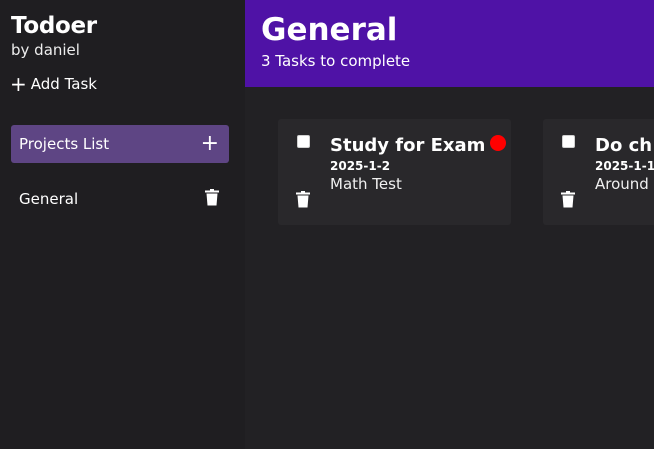  I want to click on app-author: by daniel, so click(45, 50).